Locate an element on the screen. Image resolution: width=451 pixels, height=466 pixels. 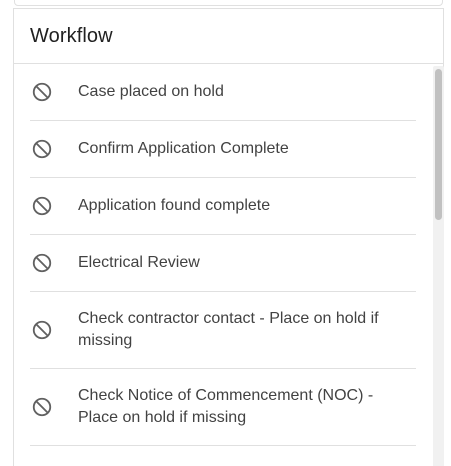
card-header: Workflow is located at coordinates (228, 36).